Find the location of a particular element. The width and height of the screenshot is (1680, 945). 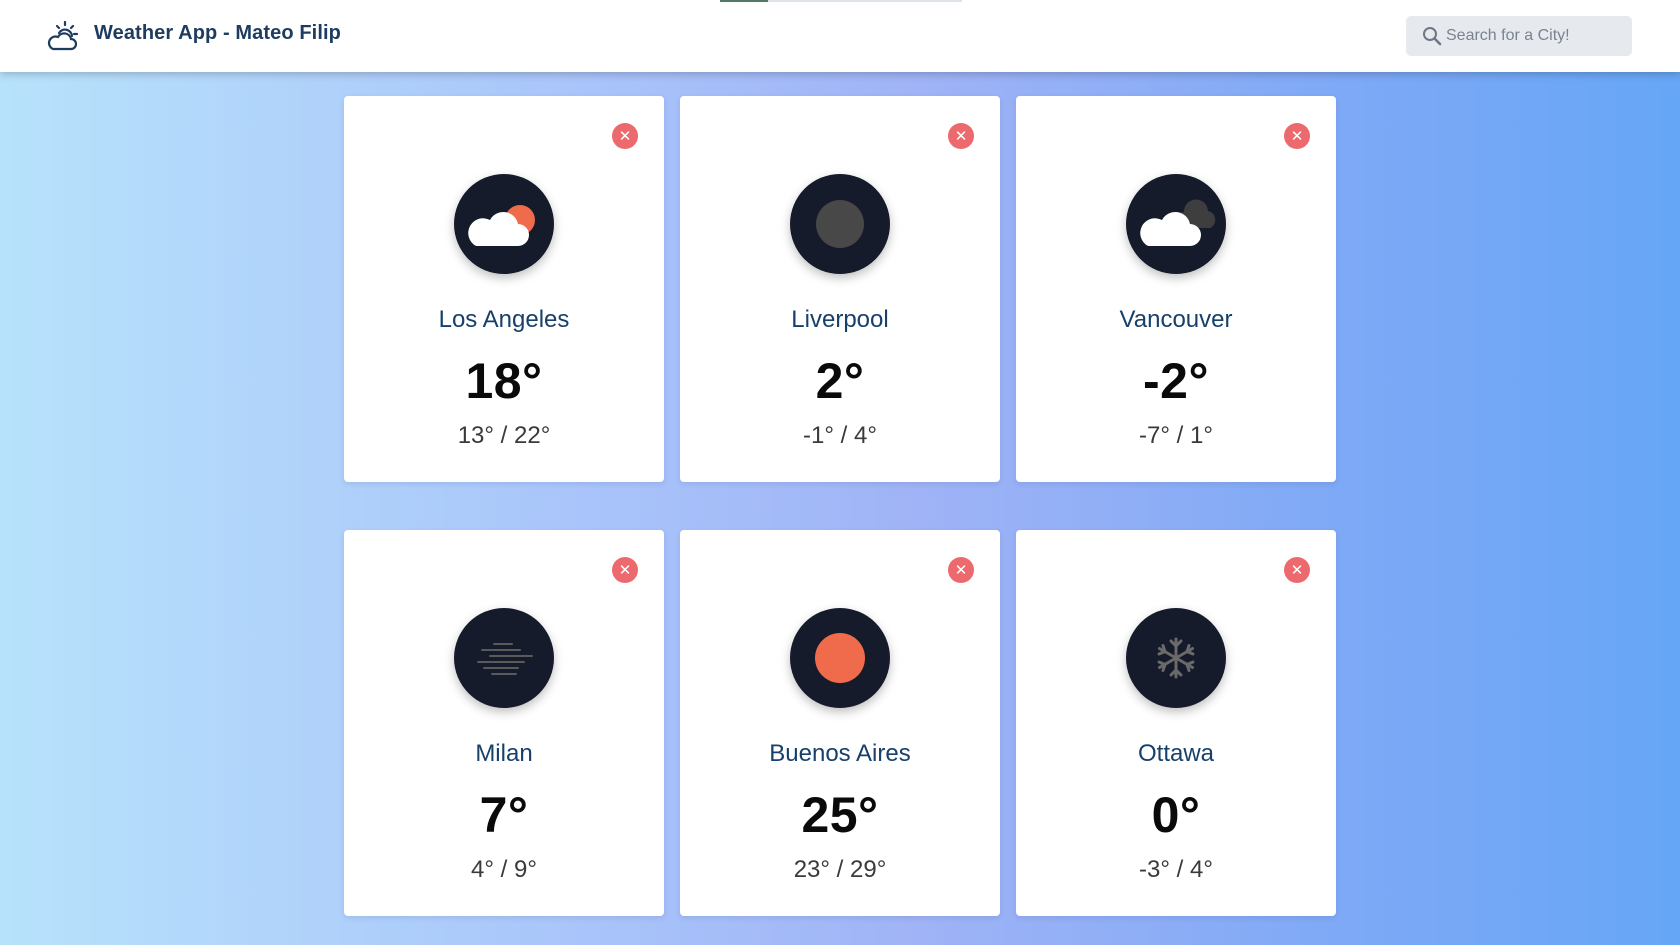

current-temperature: 25° is located at coordinates (840, 815).